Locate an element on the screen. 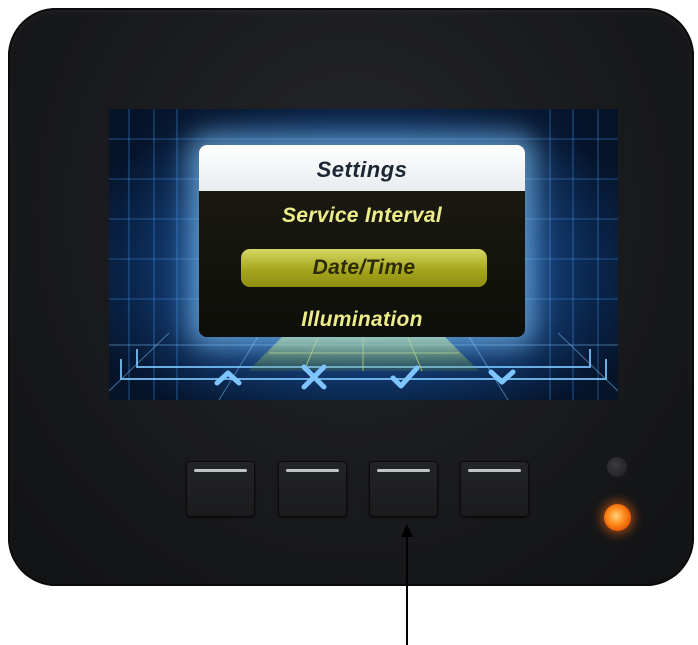 Image resolution: width=698 pixels, height=645 pixels. softkey-button-up is located at coordinates (220, 489).